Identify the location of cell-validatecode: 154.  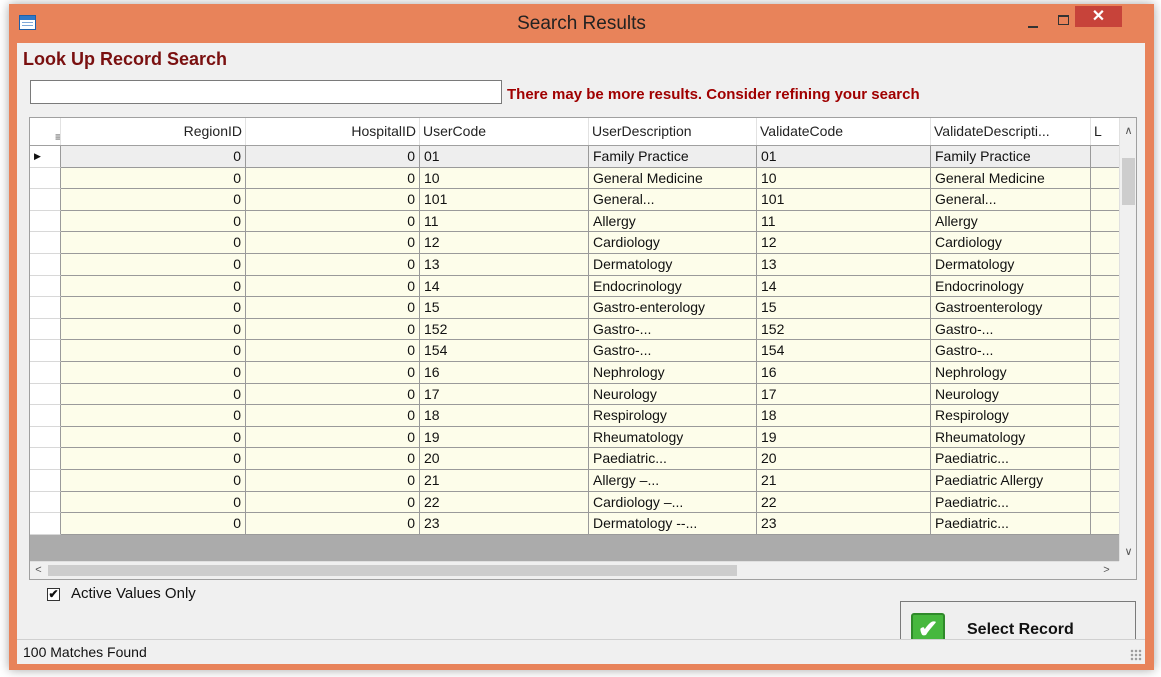
(844, 351).